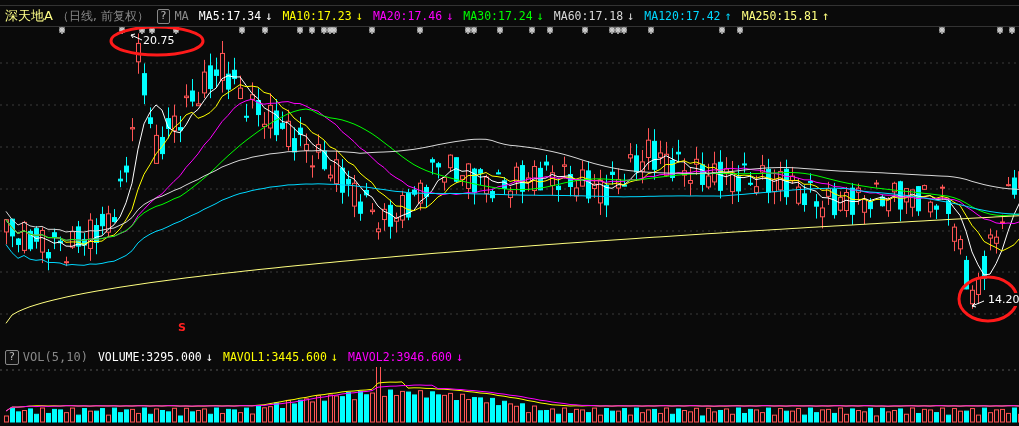 The image size is (1019, 426). What do you see at coordinates (149, 357) in the screenshot?
I see `volume-value: VOLUME:3295.000` at bounding box center [149, 357].